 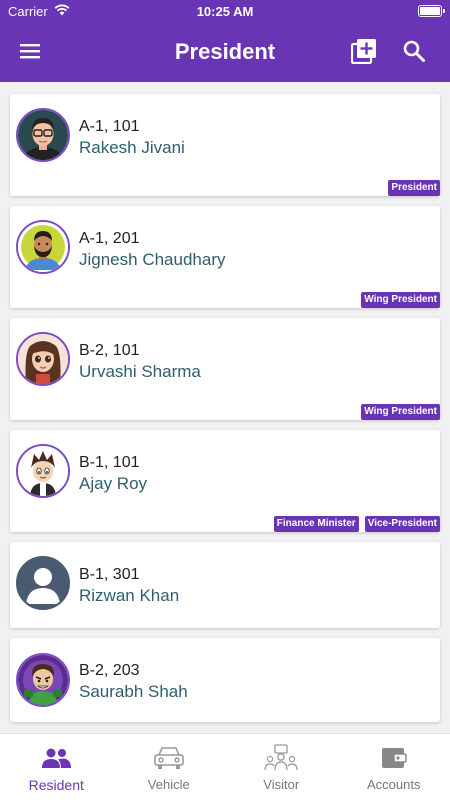 I want to click on search-icon, so click(x=414, y=53).